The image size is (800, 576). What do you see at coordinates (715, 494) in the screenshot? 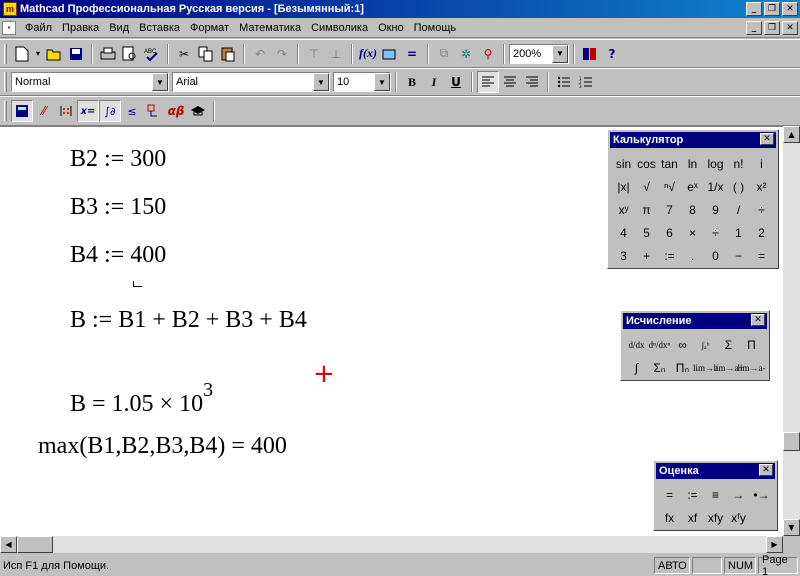
I see `evaluation-button: ≡` at bounding box center [715, 494].